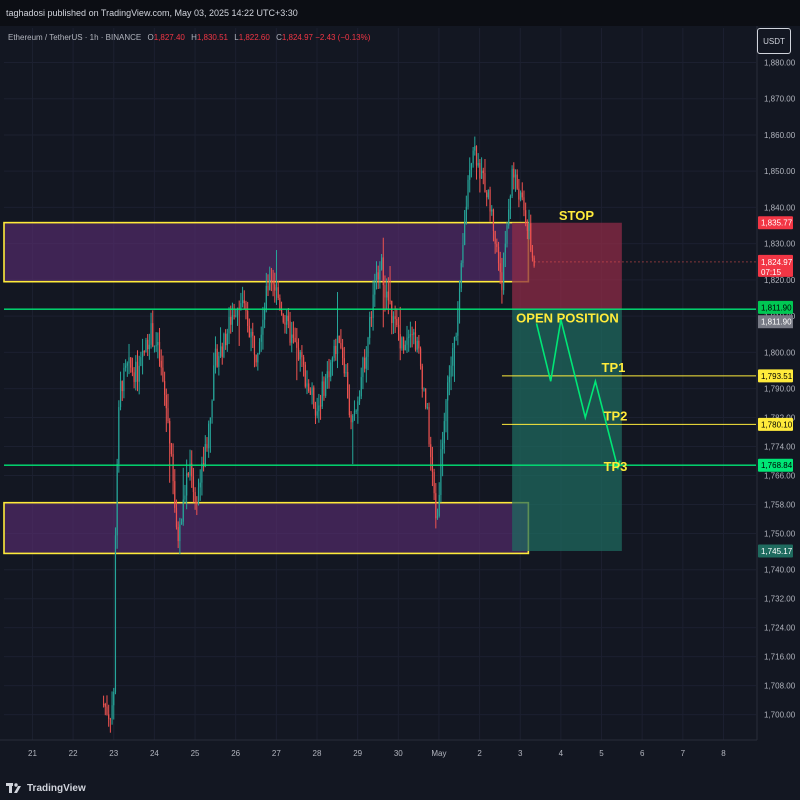 Image resolution: width=800 pixels, height=800 pixels. I want to click on tp1-price-tag: 1,793.51, so click(777, 376).